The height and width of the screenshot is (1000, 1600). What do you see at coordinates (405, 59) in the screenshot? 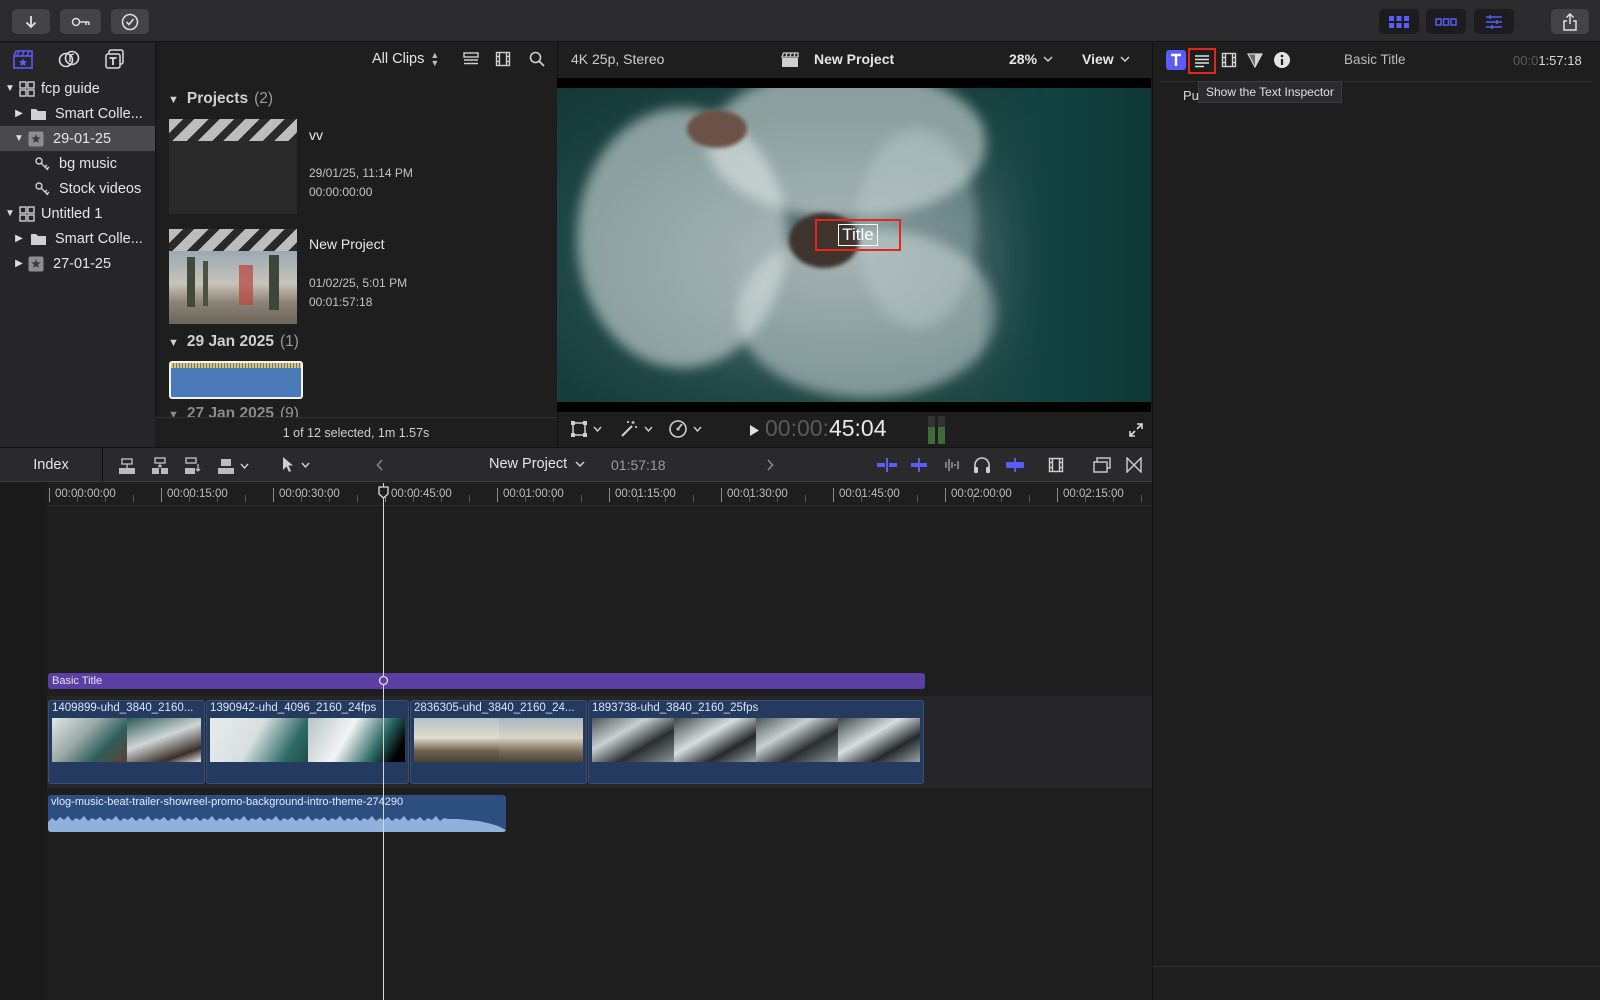
I see `clip-filter-popup: All Clips ▲ ▼` at bounding box center [405, 59].